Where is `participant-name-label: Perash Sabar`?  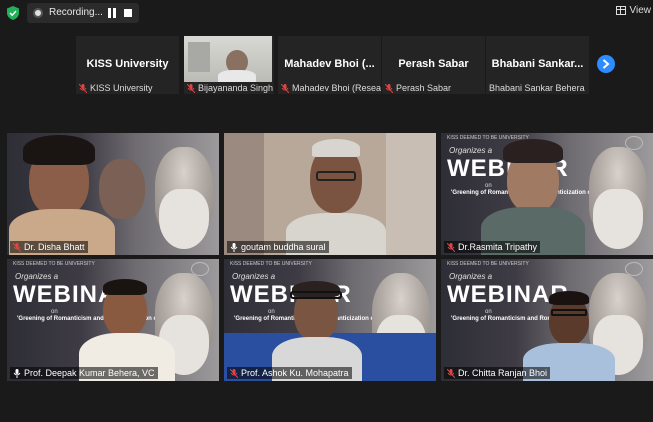
participant-name-label: Perash Sabar is located at coordinates (418, 88).